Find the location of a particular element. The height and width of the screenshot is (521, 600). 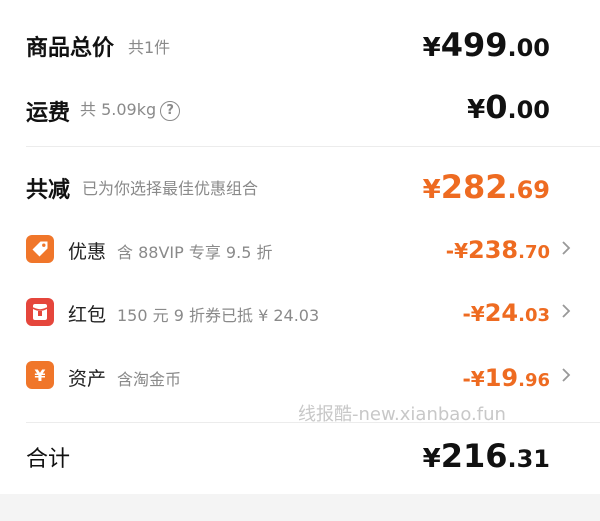

goods-total-label: 商品总价 is located at coordinates (70, 48).